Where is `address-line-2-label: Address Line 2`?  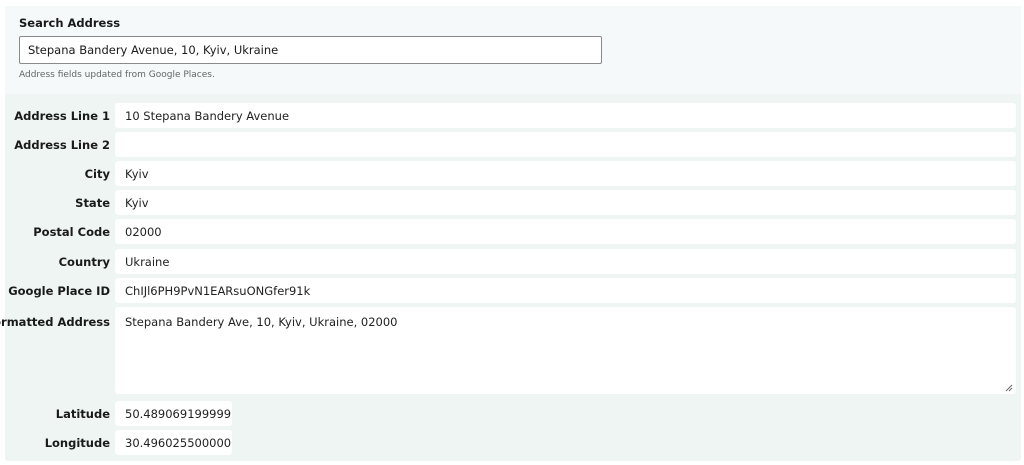
address-line-2-label: Address Line 2 is located at coordinates (62, 144).